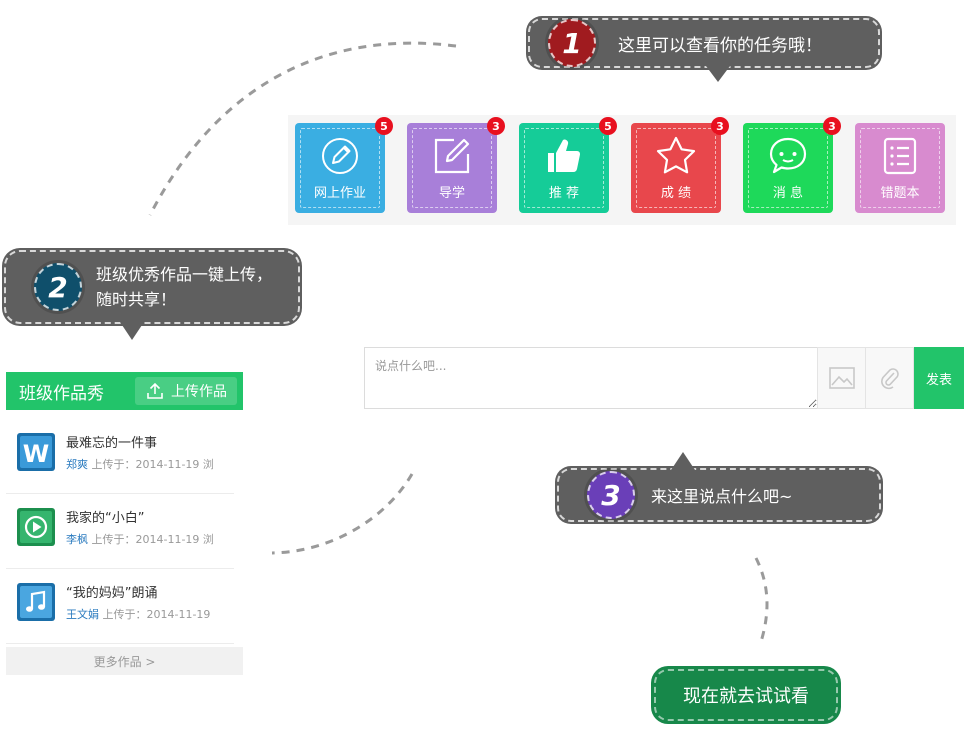  I want to click on class-works-title: 班级作品秀, so click(61, 393).